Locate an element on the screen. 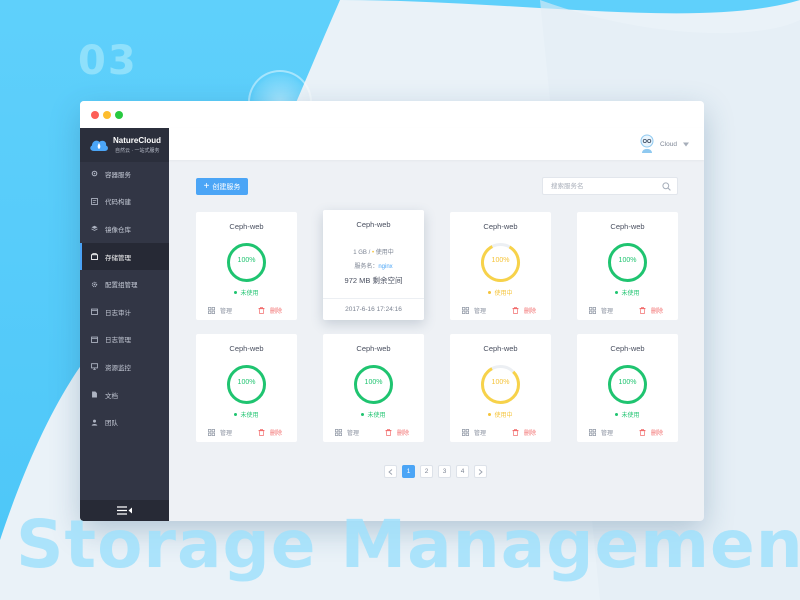 This screenshot has height=600, width=800. service-info: 服务名：nginx is located at coordinates (373, 265).